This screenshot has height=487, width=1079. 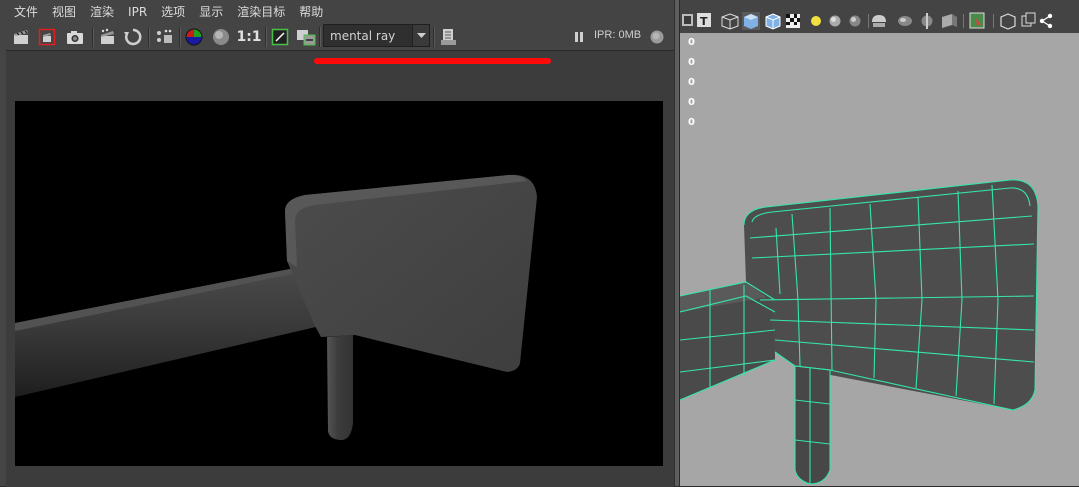 What do you see at coordinates (173, 12) in the screenshot?
I see `menu-options: 选项` at bounding box center [173, 12].